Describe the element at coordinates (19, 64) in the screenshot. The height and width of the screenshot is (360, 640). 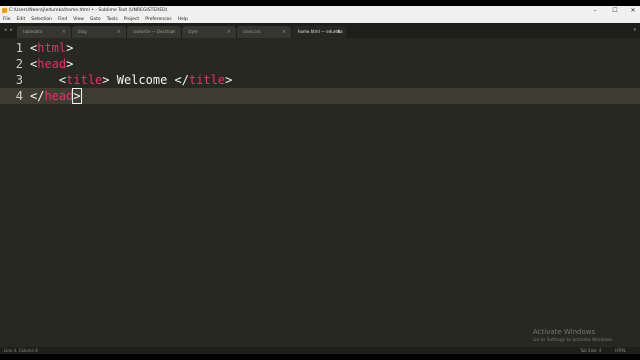
I see `line-number: 2` at that location.